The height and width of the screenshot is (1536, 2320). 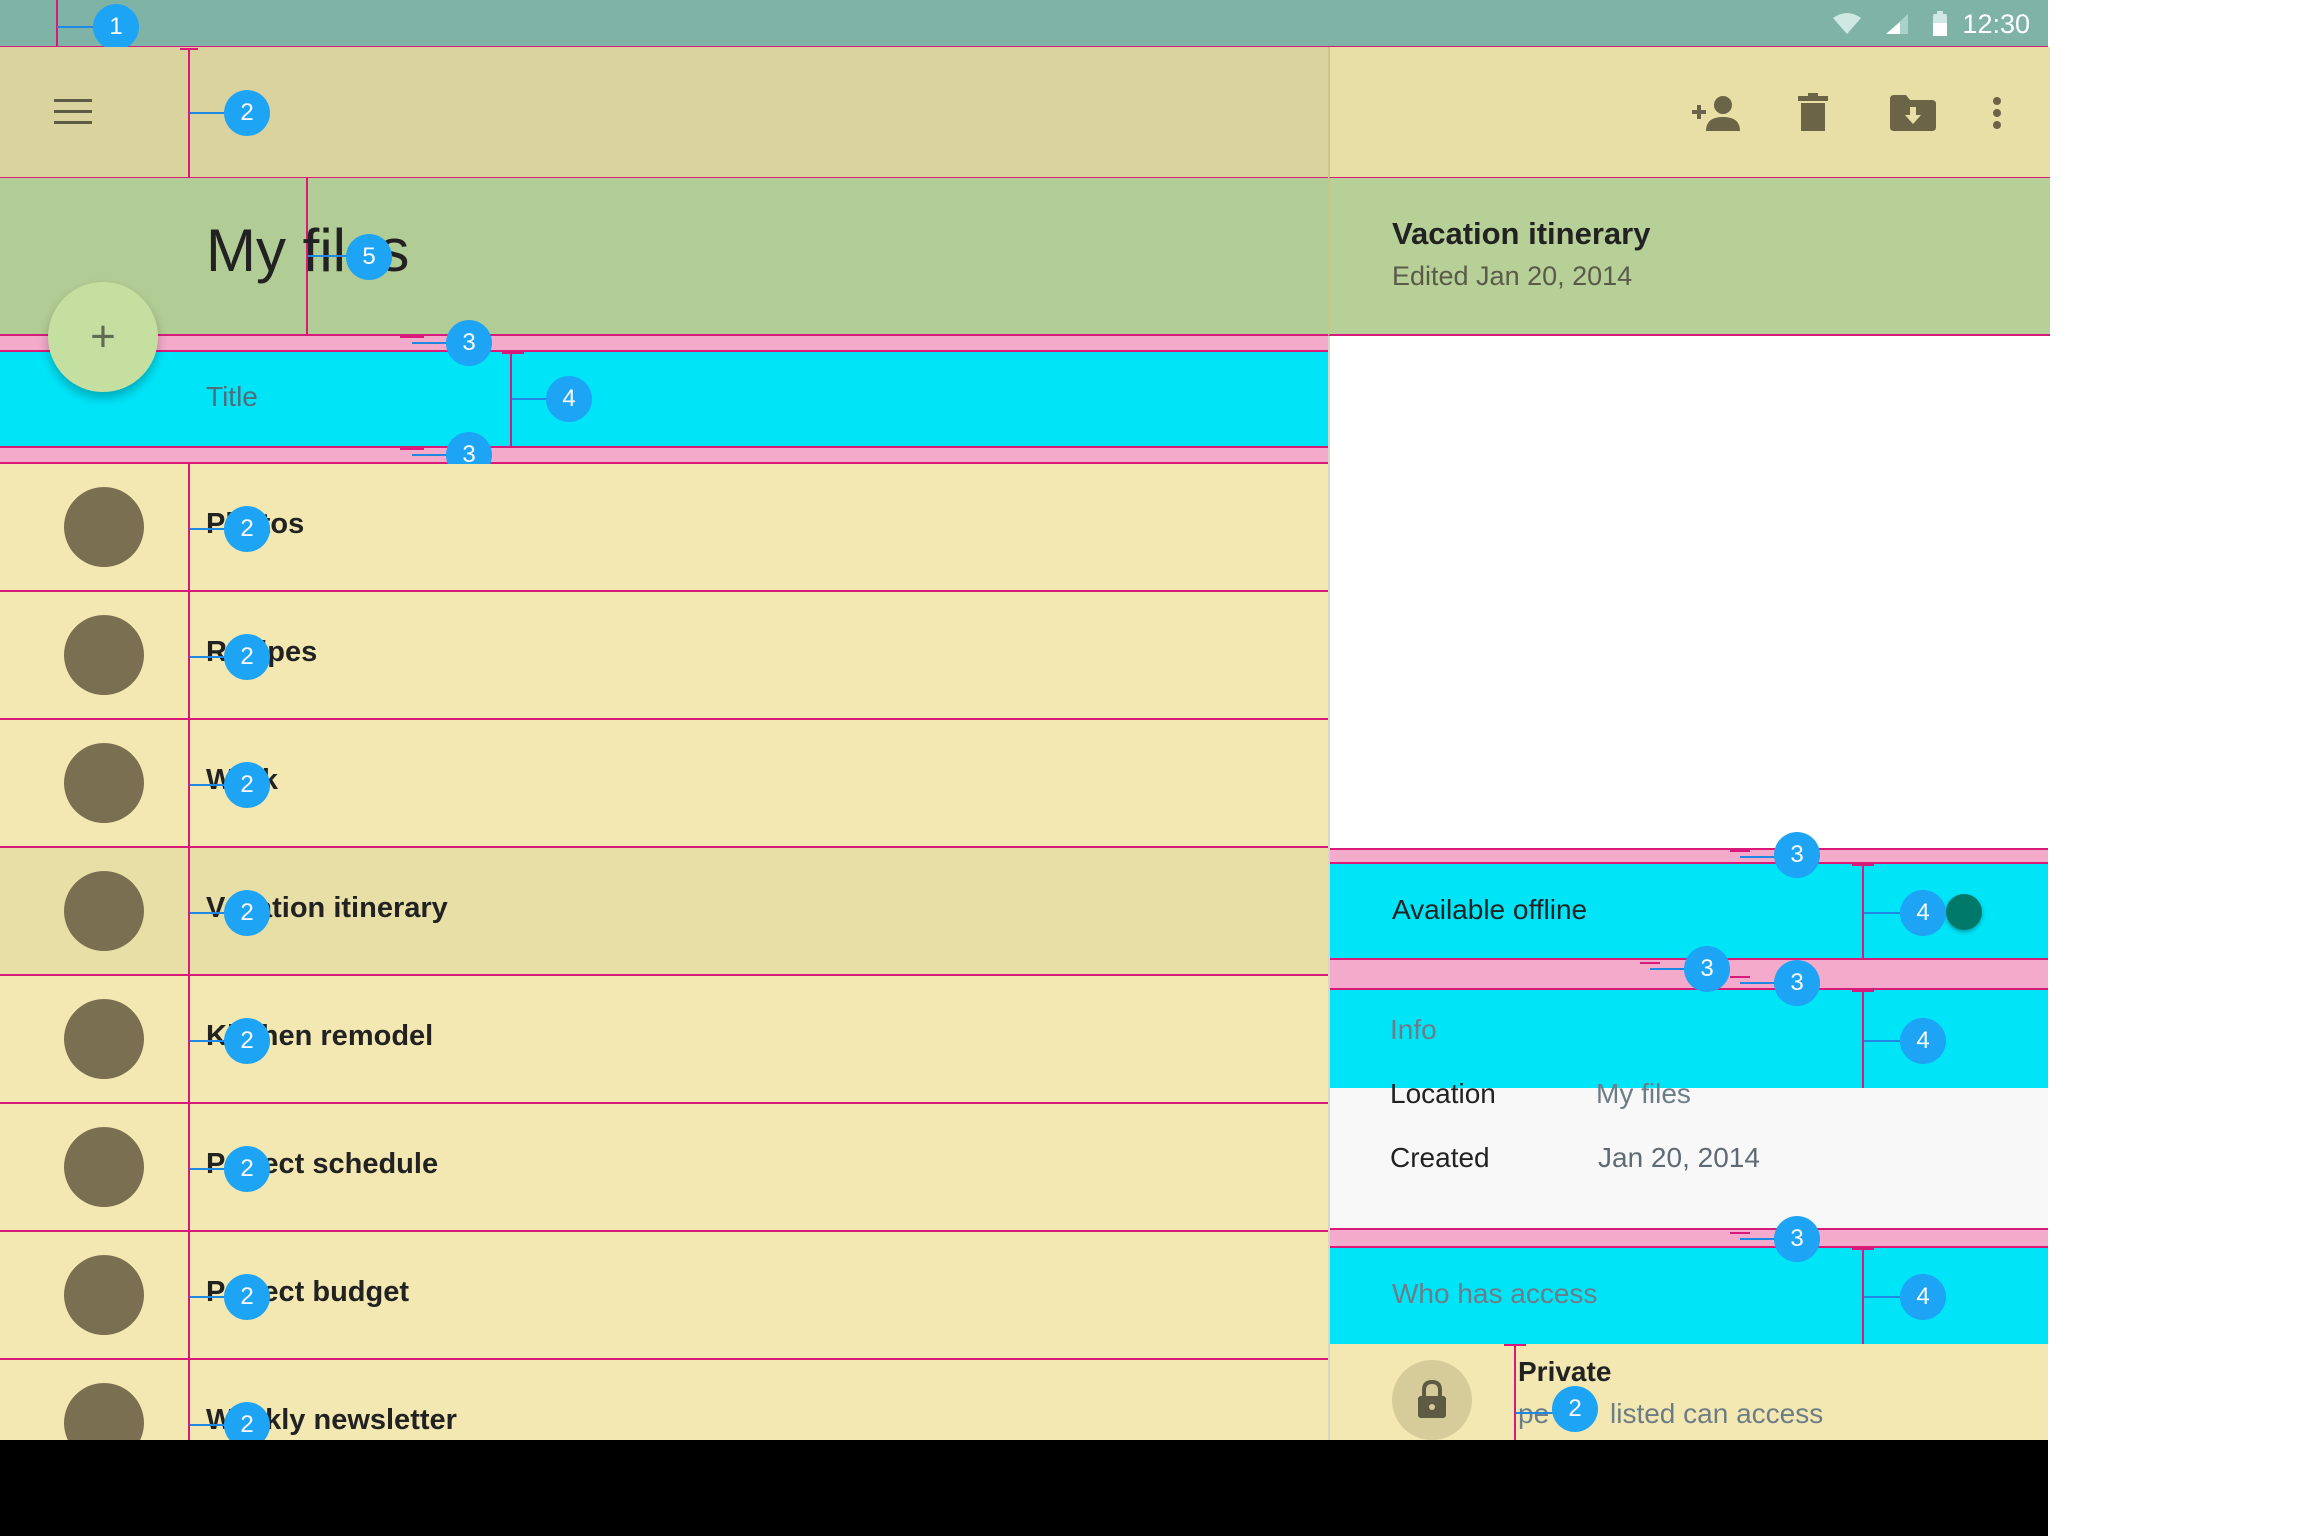 I want to click on status-time: 12:30, so click(x=1996, y=24).